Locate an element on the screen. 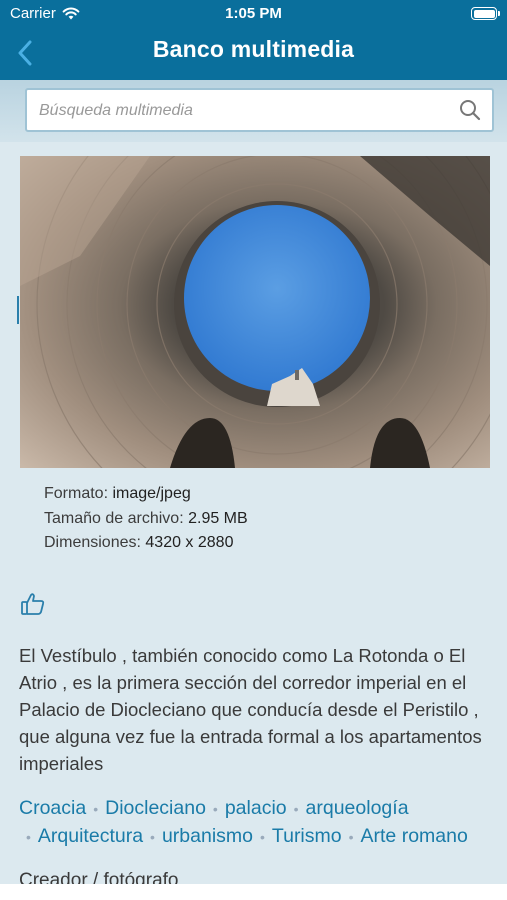 The image size is (507, 900). tag-link: Diocleciano is located at coordinates (155, 808).